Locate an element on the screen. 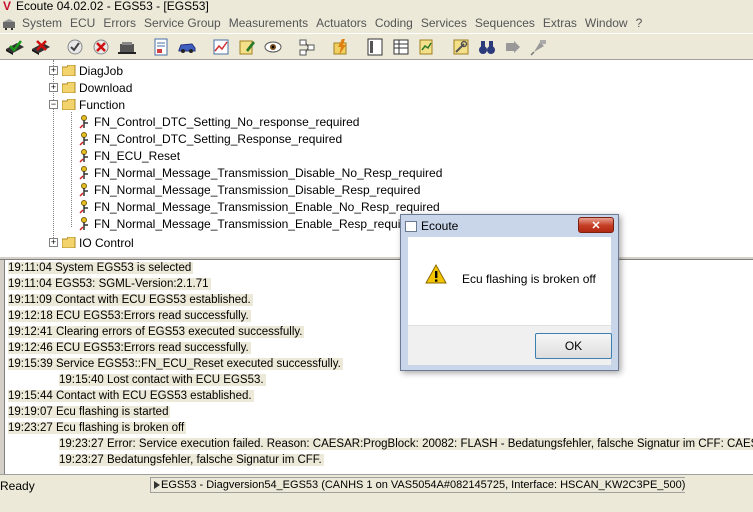 This screenshot has width=753, height=512. tree-label-function: Function is located at coordinates (102, 104).